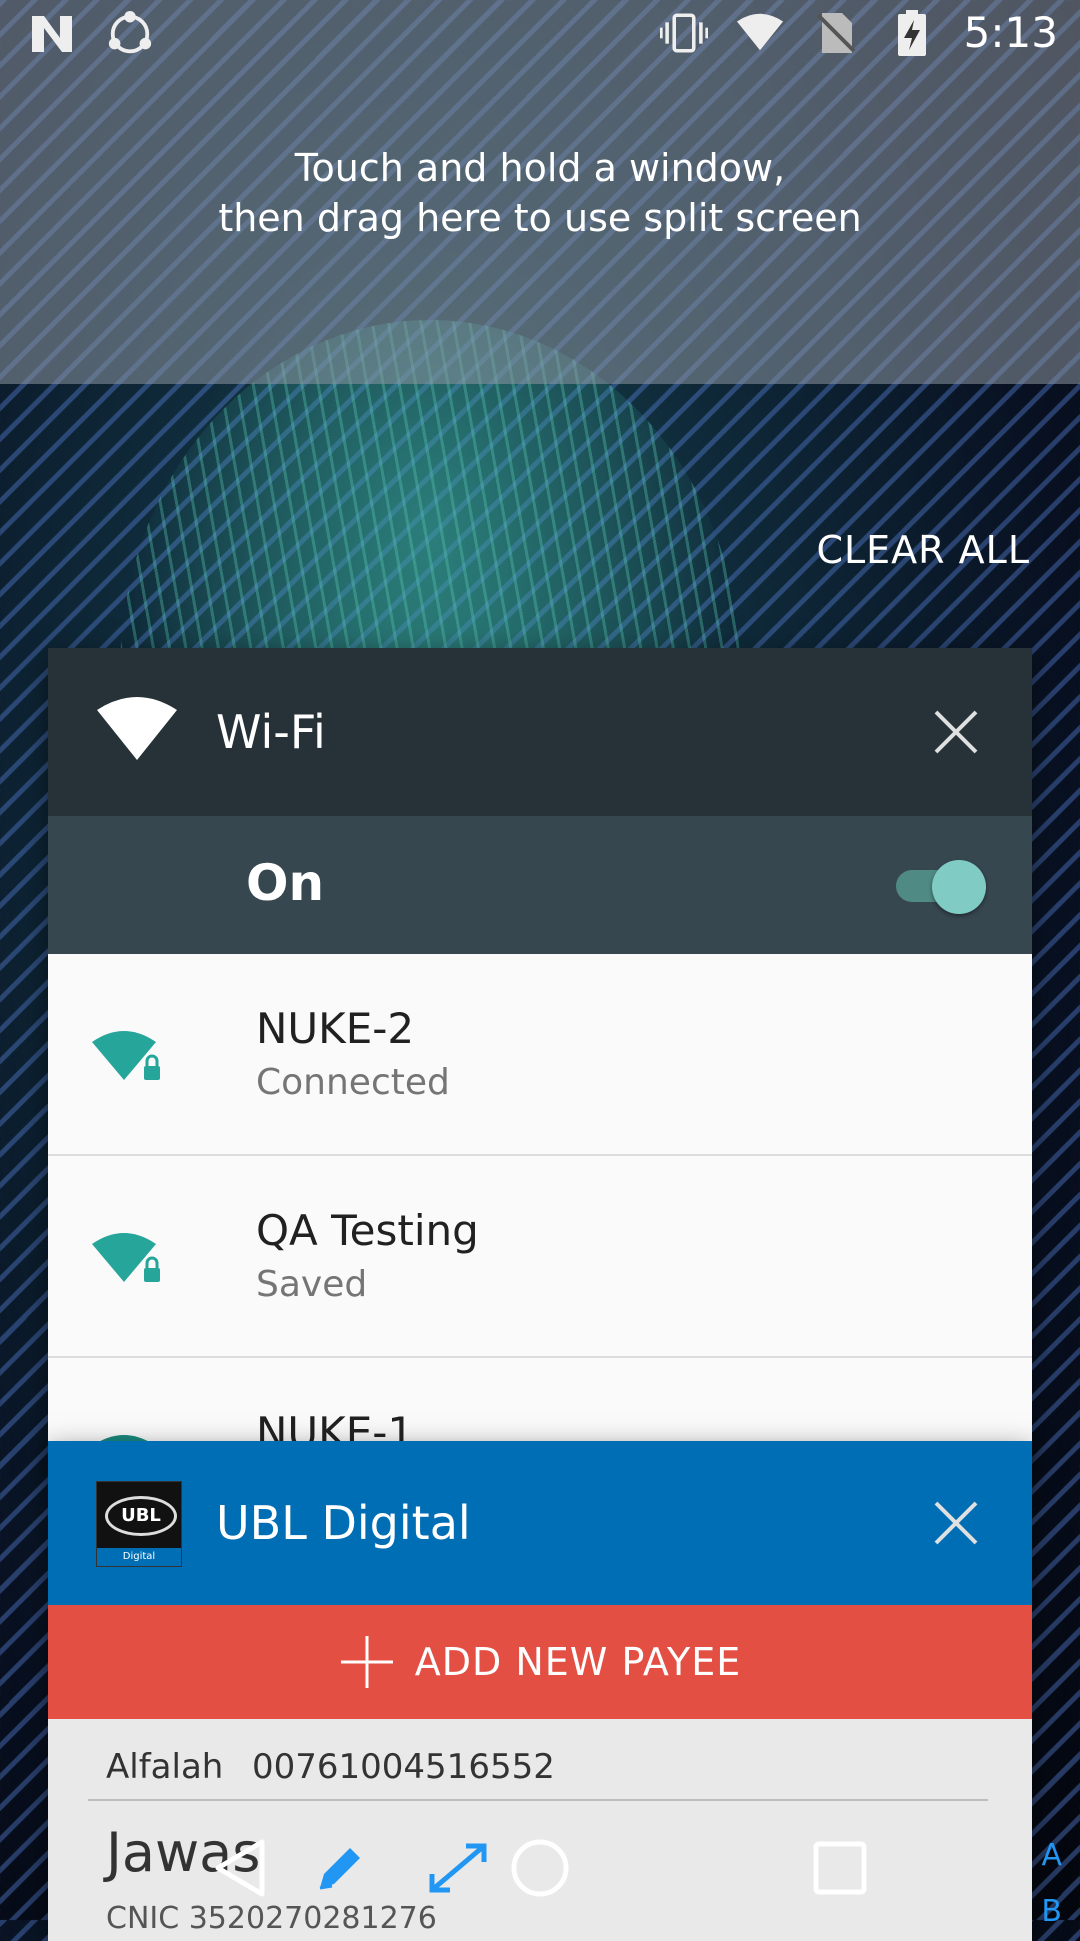 This screenshot has width=1080, height=1941. Describe the element at coordinates (137, 731) in the screenshot. I see `wifi-app-icon` at that location.